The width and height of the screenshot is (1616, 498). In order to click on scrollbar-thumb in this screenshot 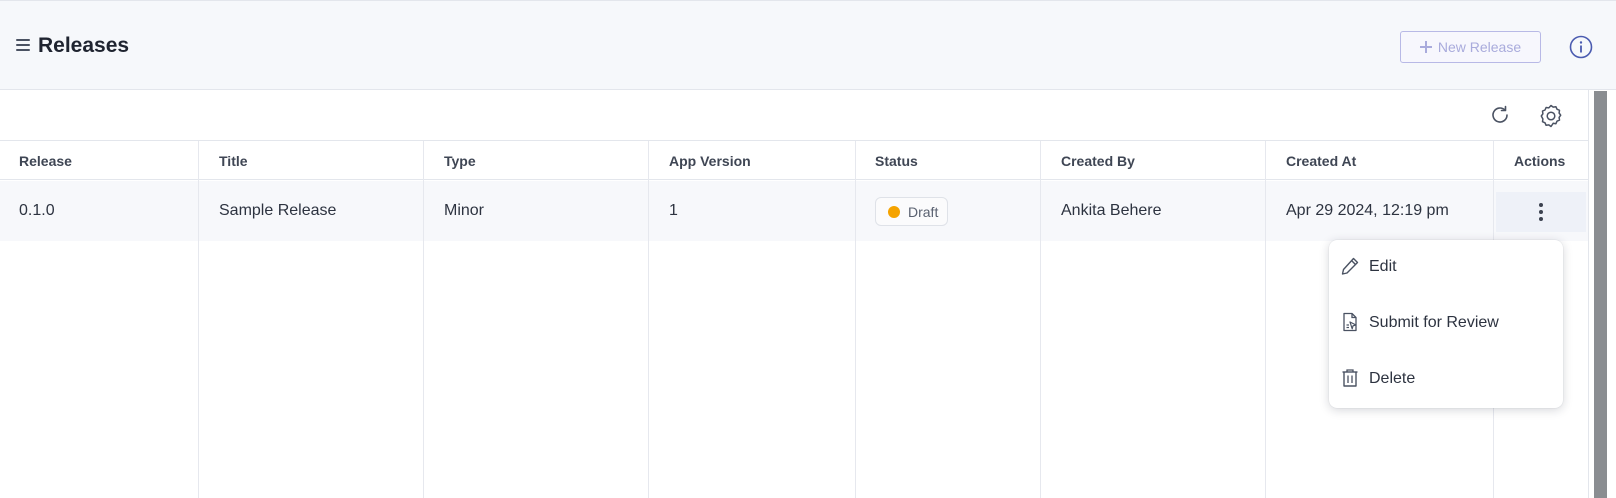, I will do `click(1600, 294)`.